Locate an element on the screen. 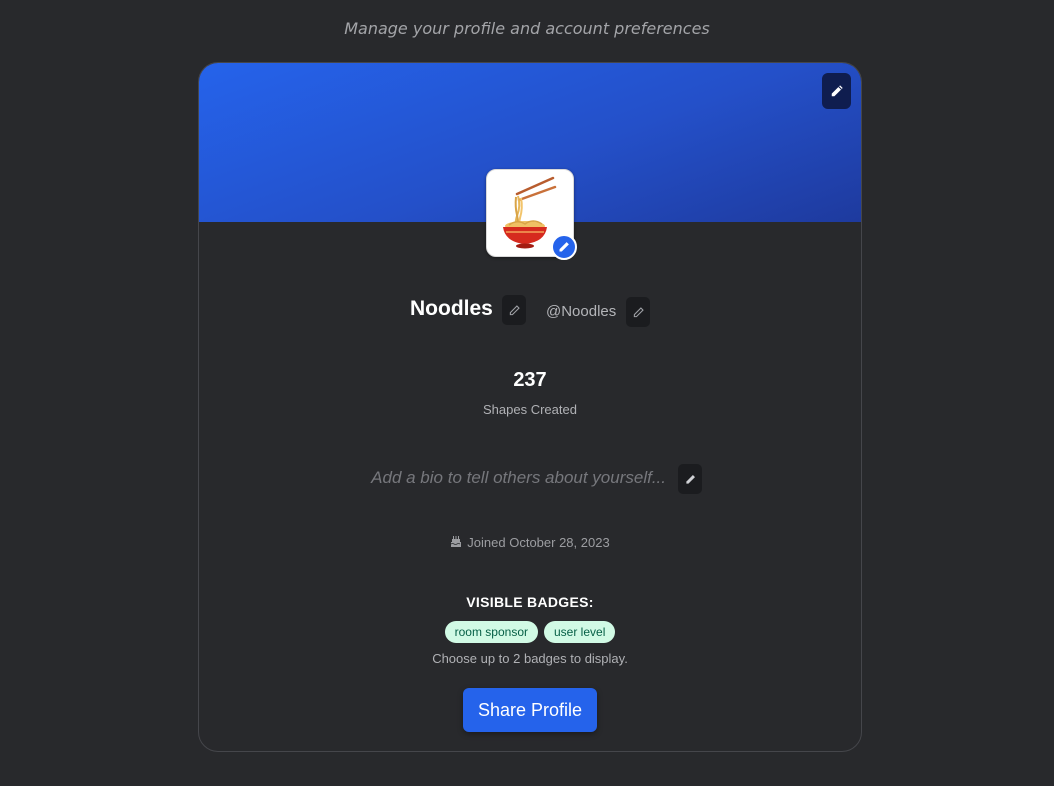 The height and width of the screenshot is (786, 1054). badge-list: room sponsor user level is located at coordinates (530, 632).